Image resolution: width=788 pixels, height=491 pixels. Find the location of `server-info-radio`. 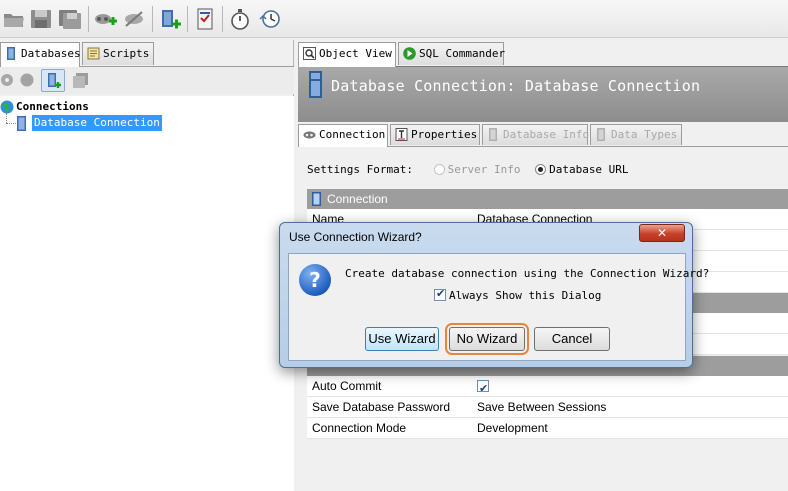

server-info-radio is located at coordinates (439, 169).